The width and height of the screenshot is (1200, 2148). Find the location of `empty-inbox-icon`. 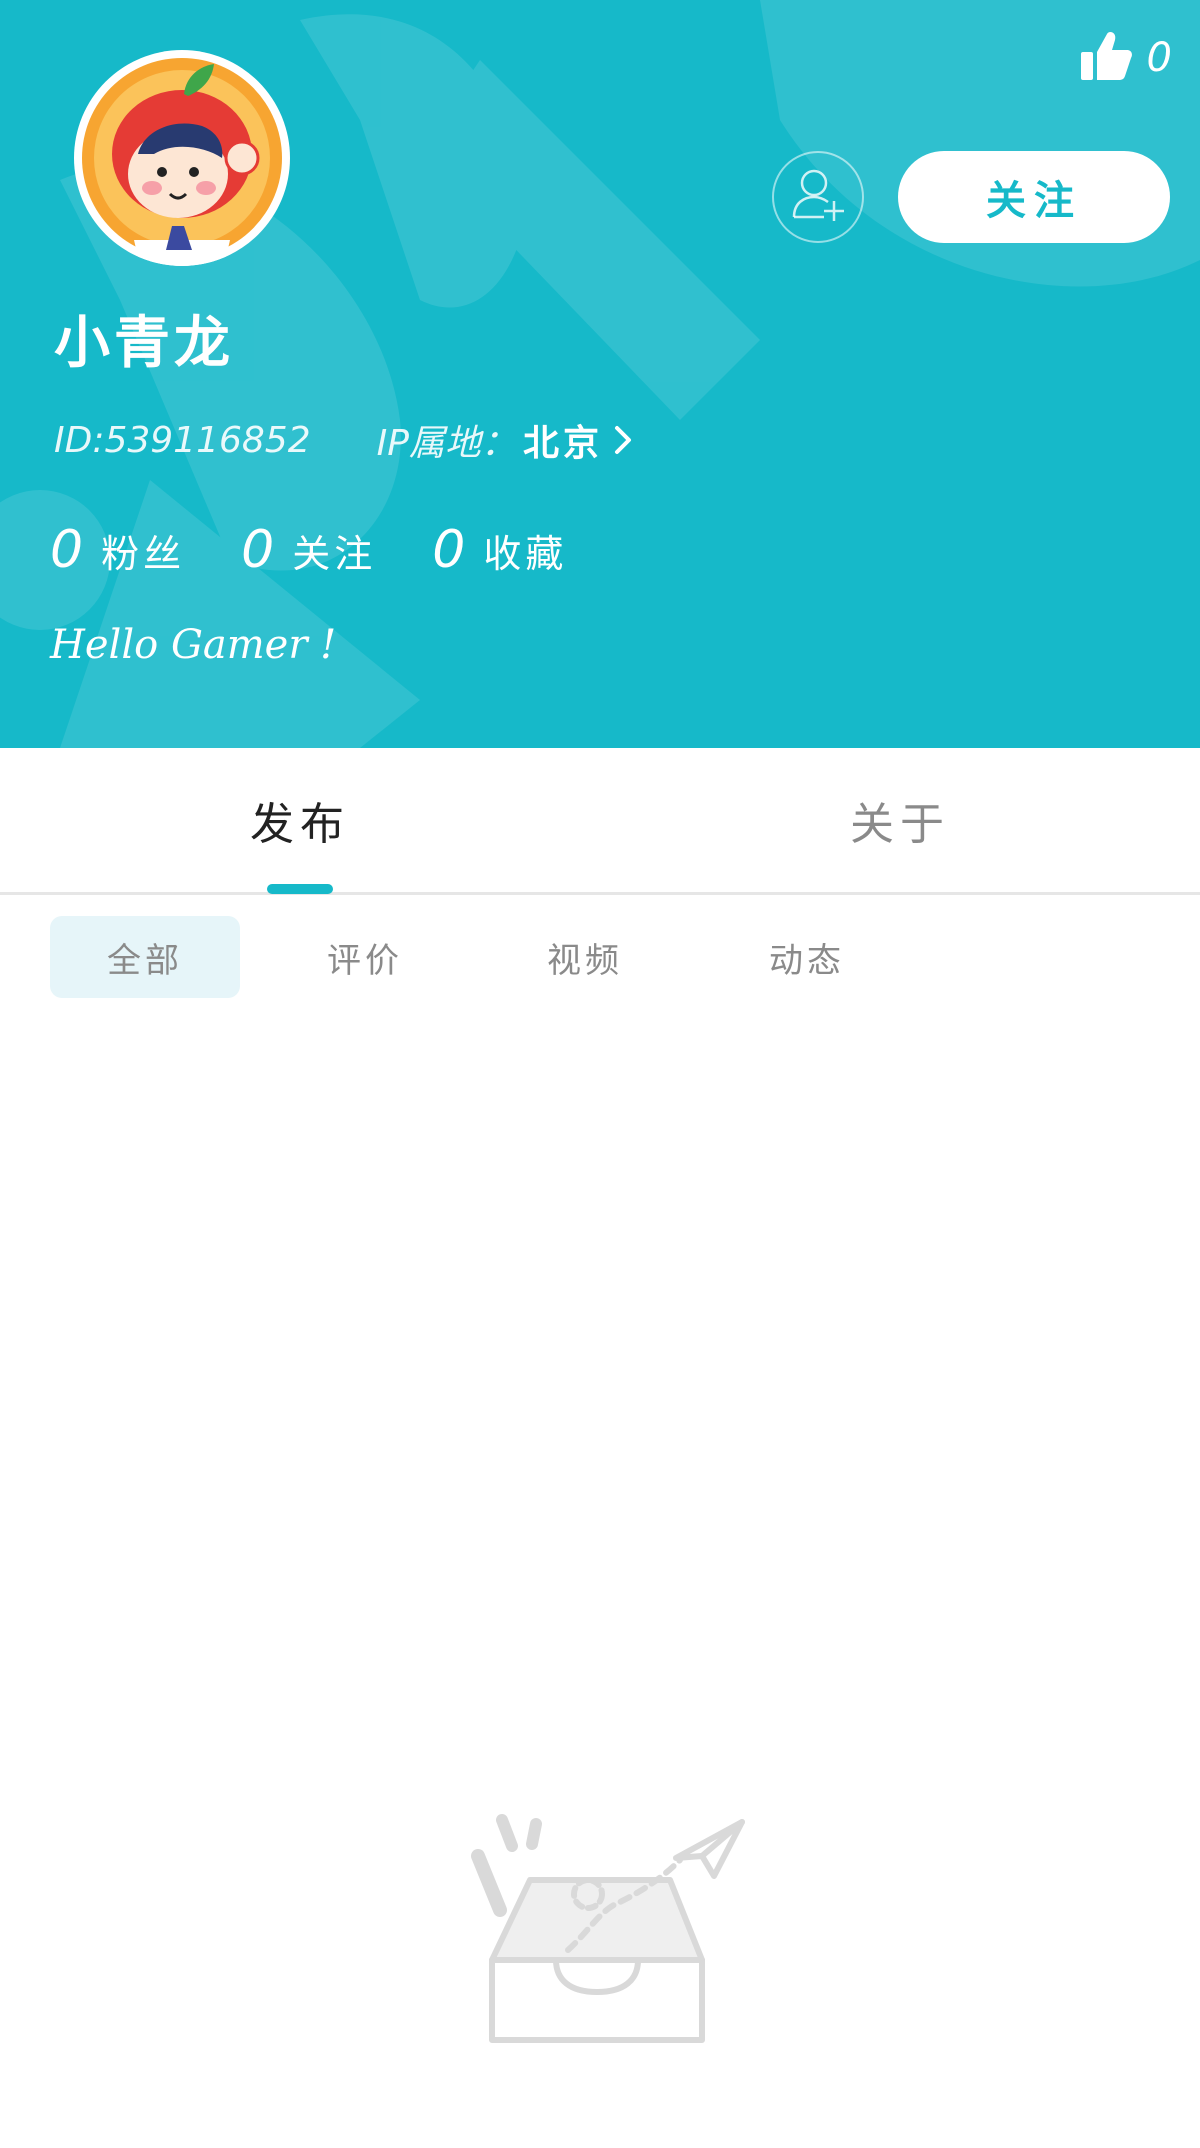

empty-inbox-icon is located at coordinates (608, 1928).